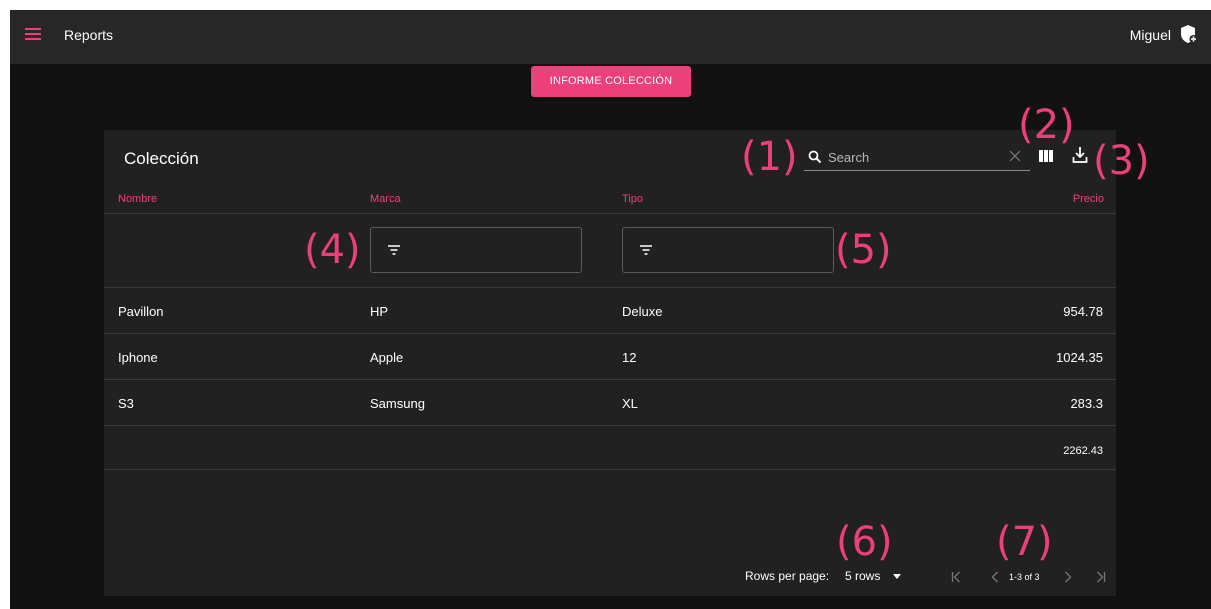 This screenshot has height=609, width=1211. What do you see at coordinates (1046, 156) in the screenshot?
I see `view-columns-icon` at bounding box center [1046, 156].